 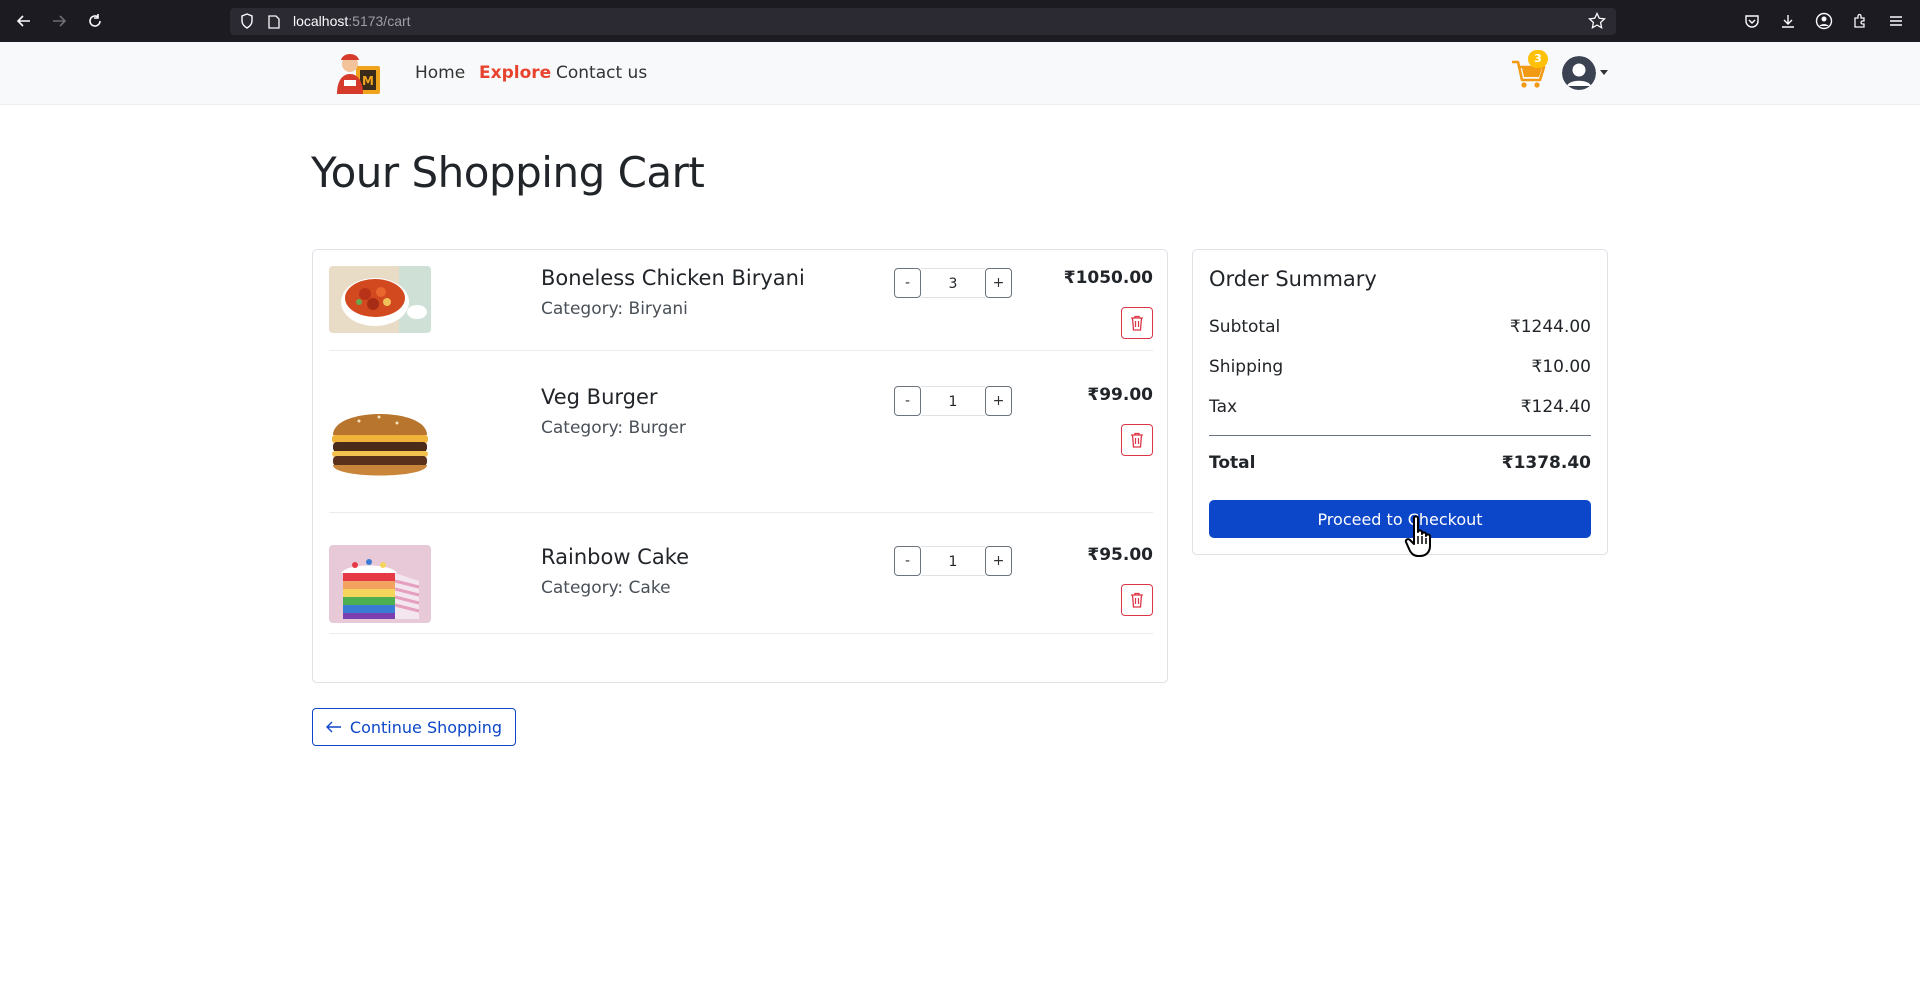 What do you see at coordinates (599, 397) in the screenshot?
I see `item-name: Veg Burger` at bounding box center [599, 397].